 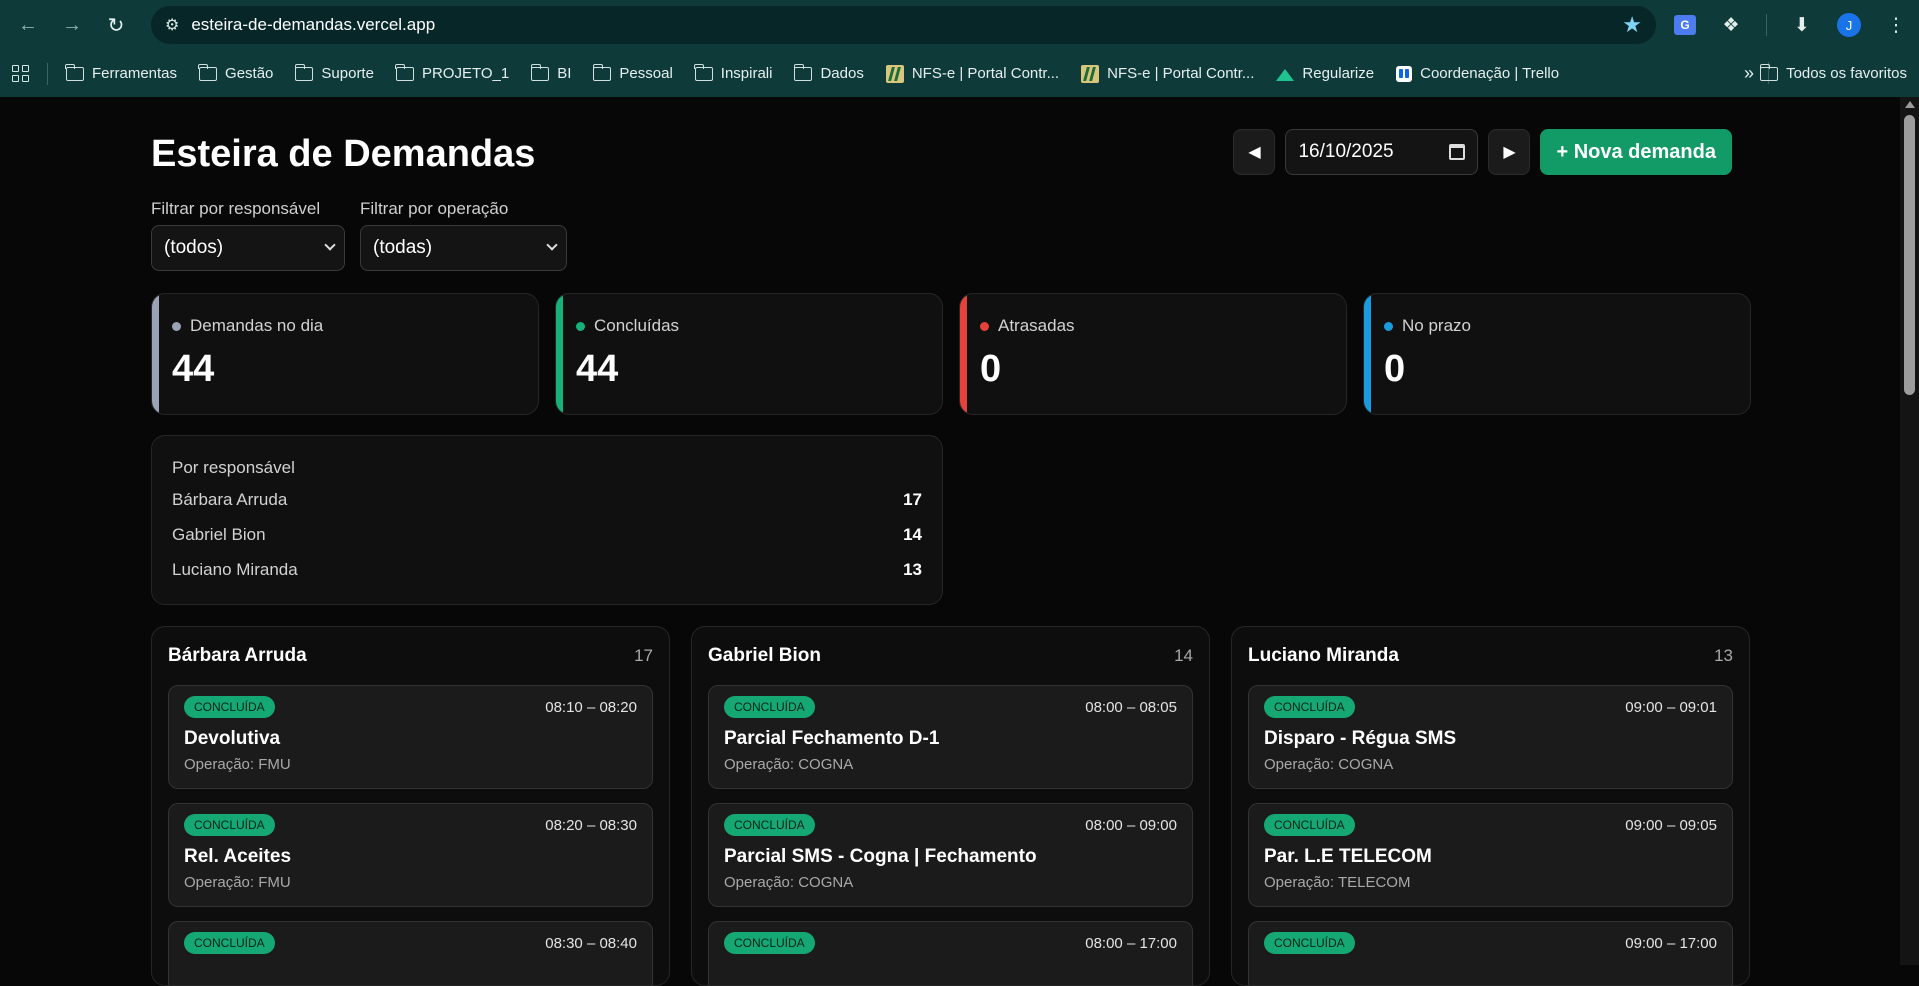 I want to click on prev-day-button: ◀, so click(x=1254, y=152).